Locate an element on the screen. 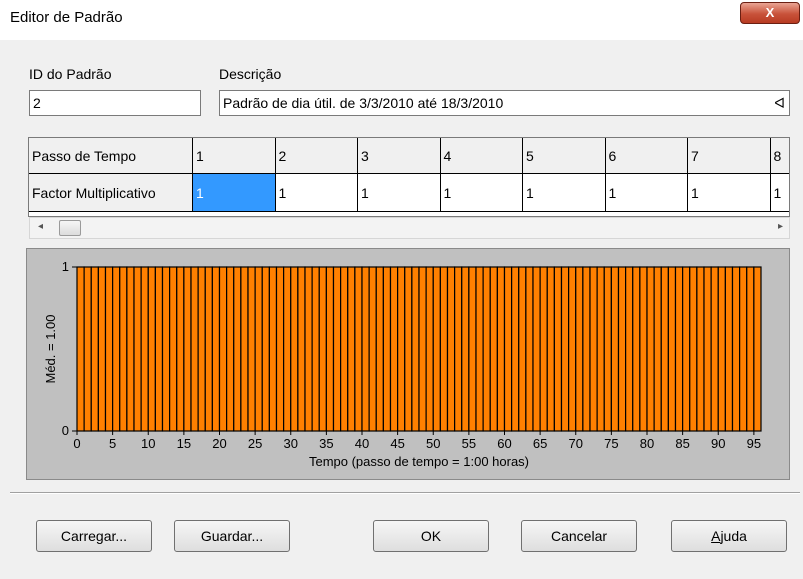 This screenshot has height=579, width=803. x-tick-label: 45 is located at coordinates (397, 443).